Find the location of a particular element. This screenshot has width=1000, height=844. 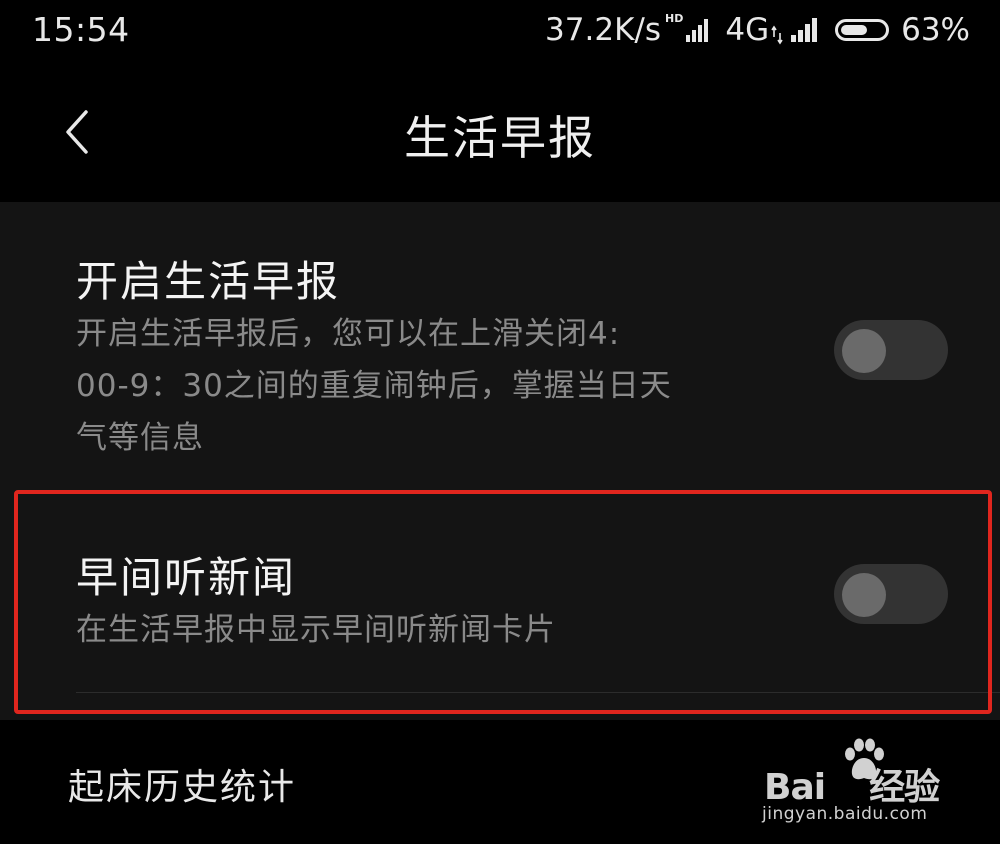

battery-percent: 63% is located at coordinates (935, 30).